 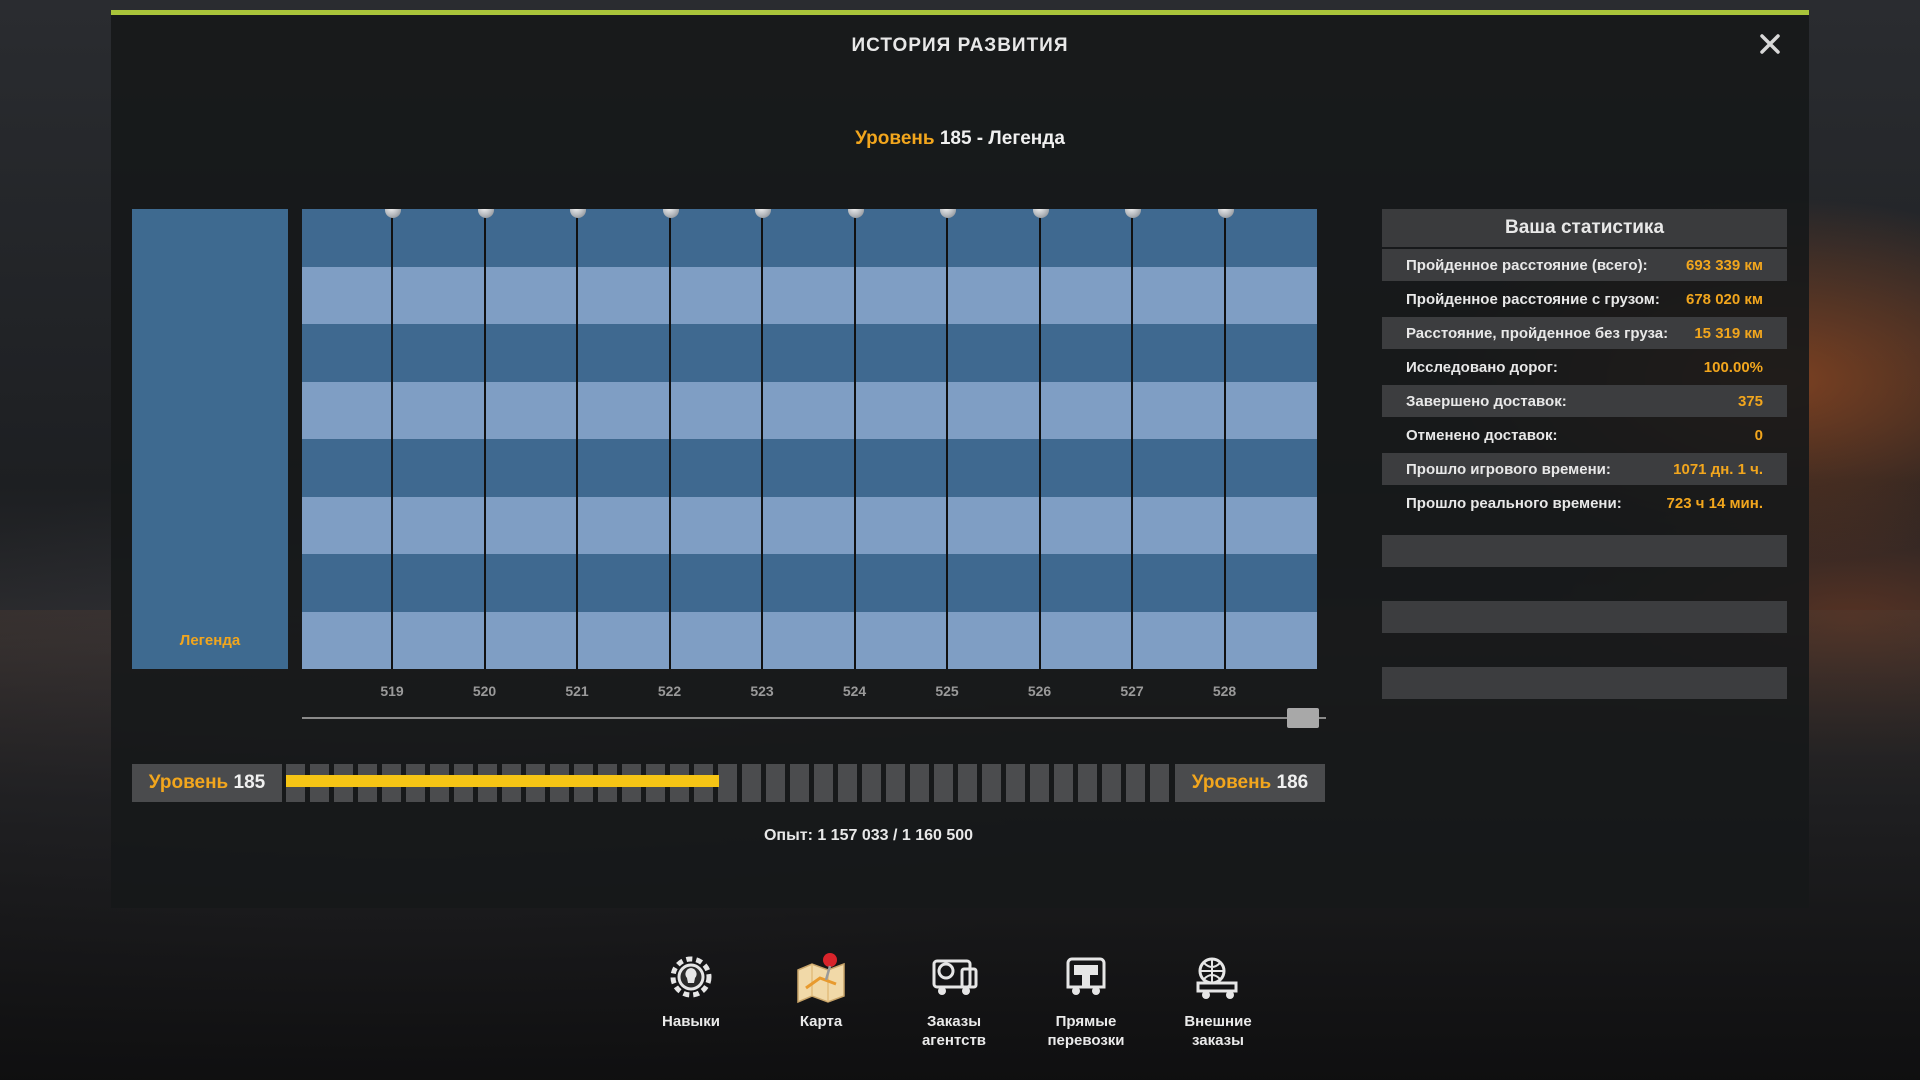 I want to click on level-tick-labels: 519 520 521 522 523 524 525 526 527 528, so click(x=809, y=693).